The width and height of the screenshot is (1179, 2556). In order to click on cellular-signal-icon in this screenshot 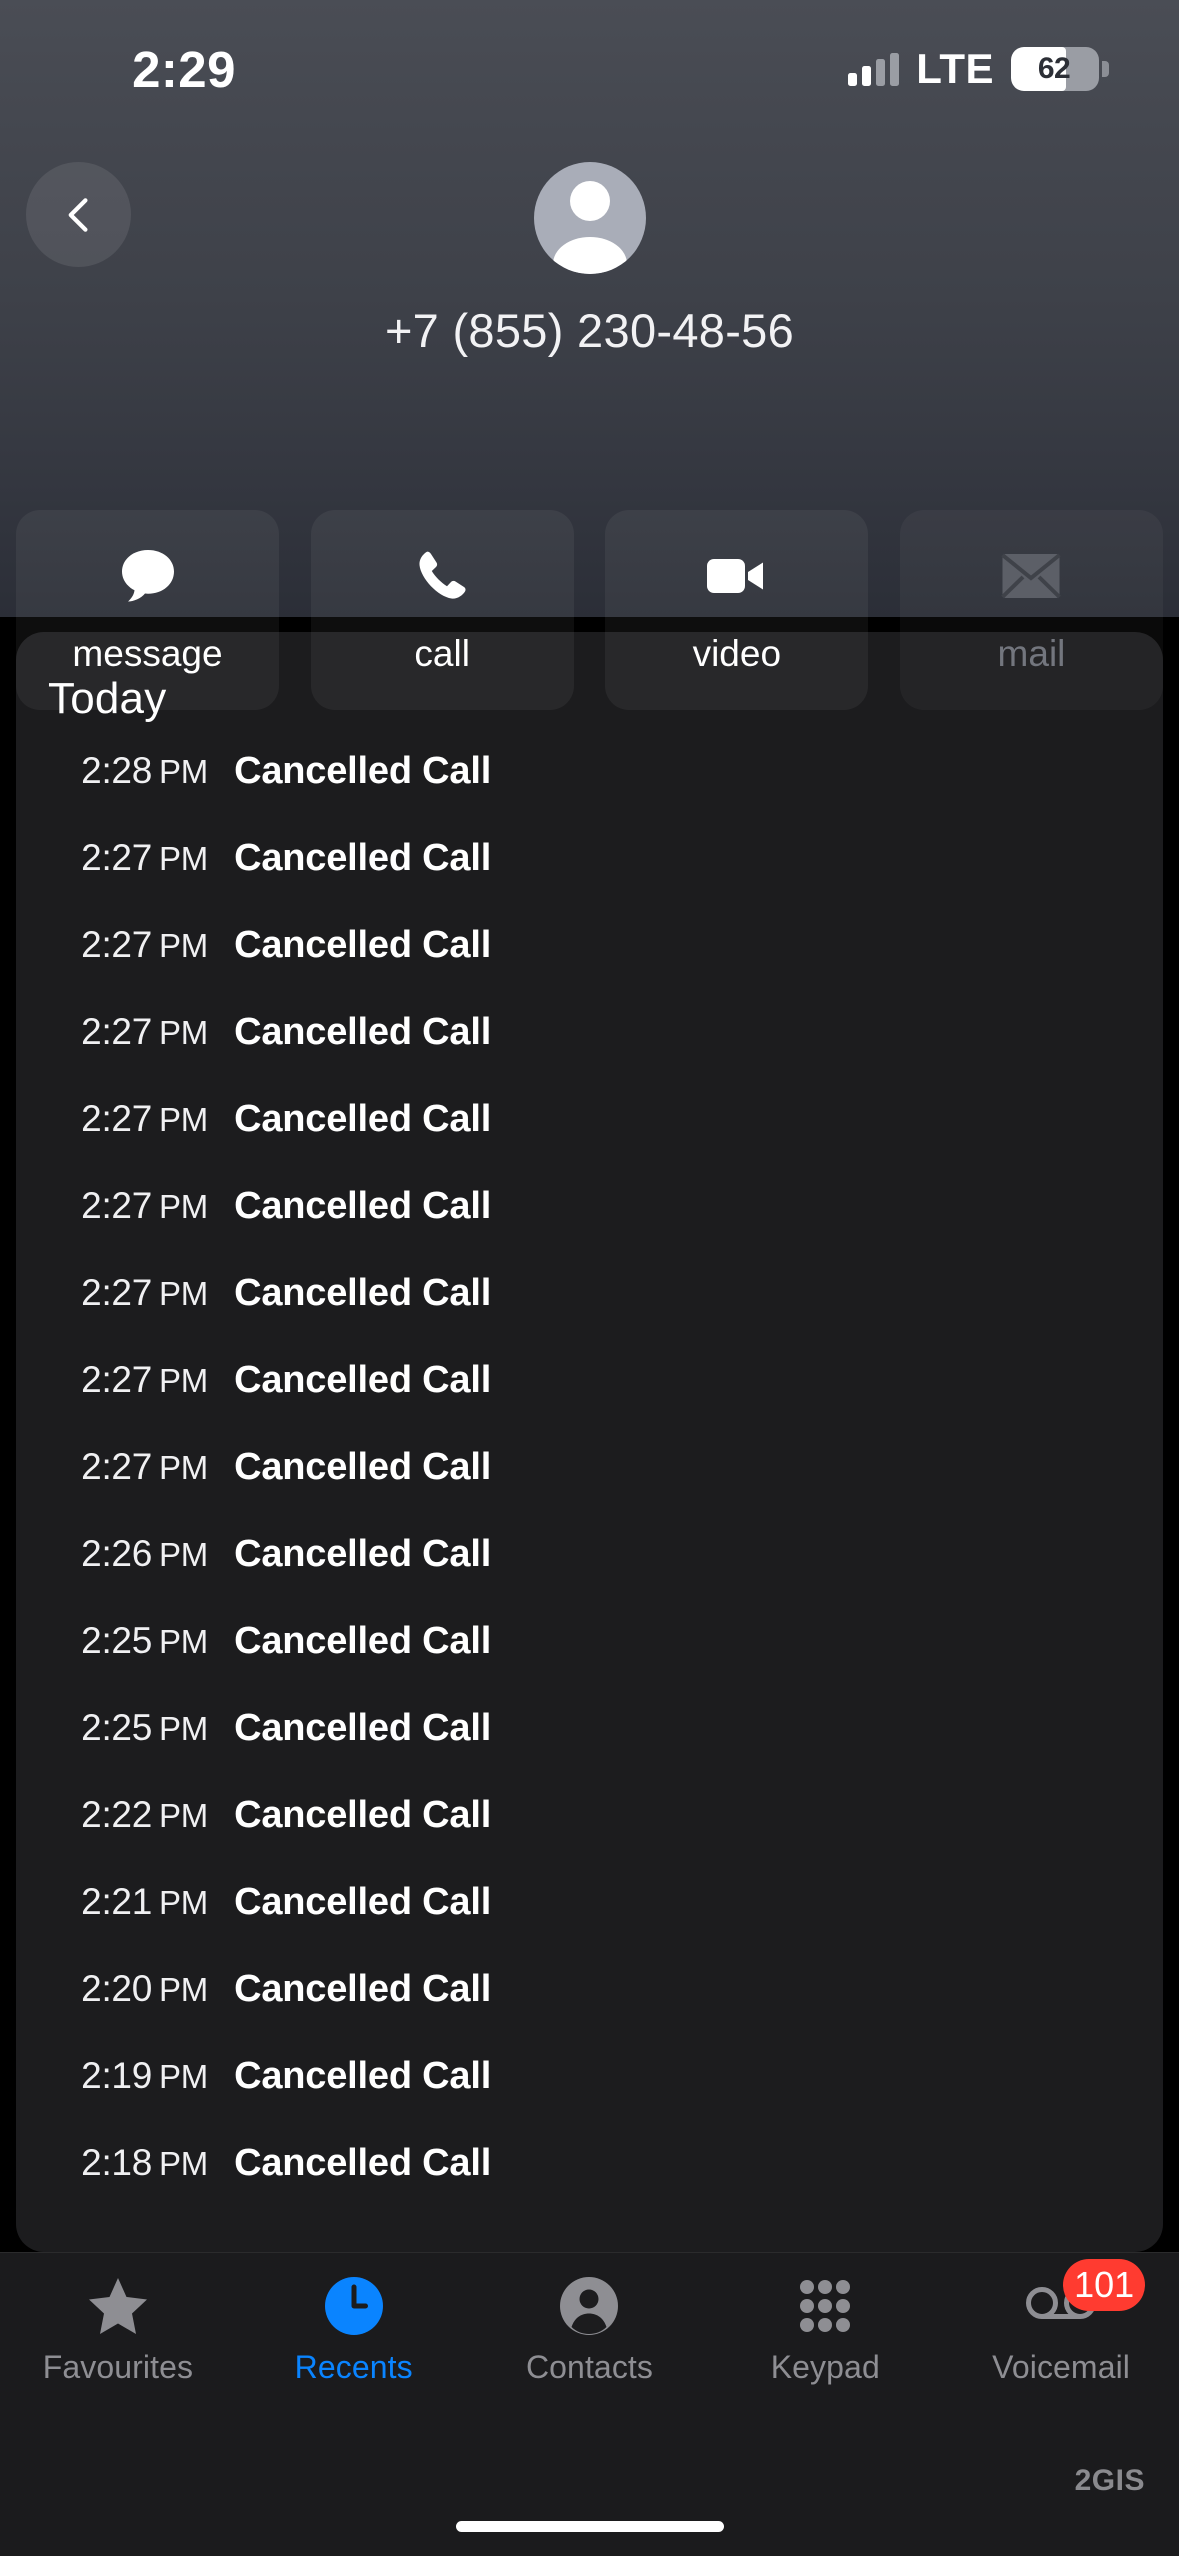, I will do `click(874, 69)`.